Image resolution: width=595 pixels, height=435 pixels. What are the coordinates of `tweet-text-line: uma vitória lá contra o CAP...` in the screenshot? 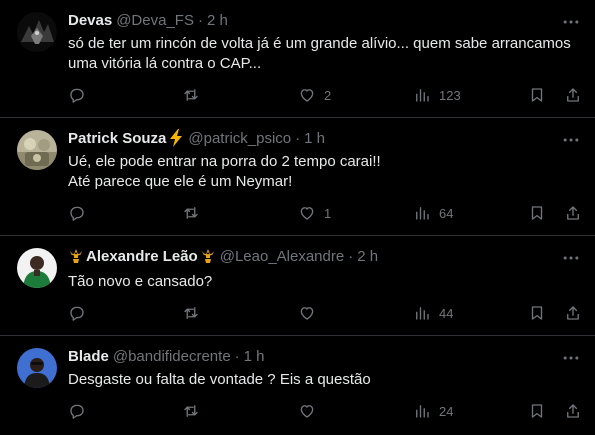 It's located at (165, 63).